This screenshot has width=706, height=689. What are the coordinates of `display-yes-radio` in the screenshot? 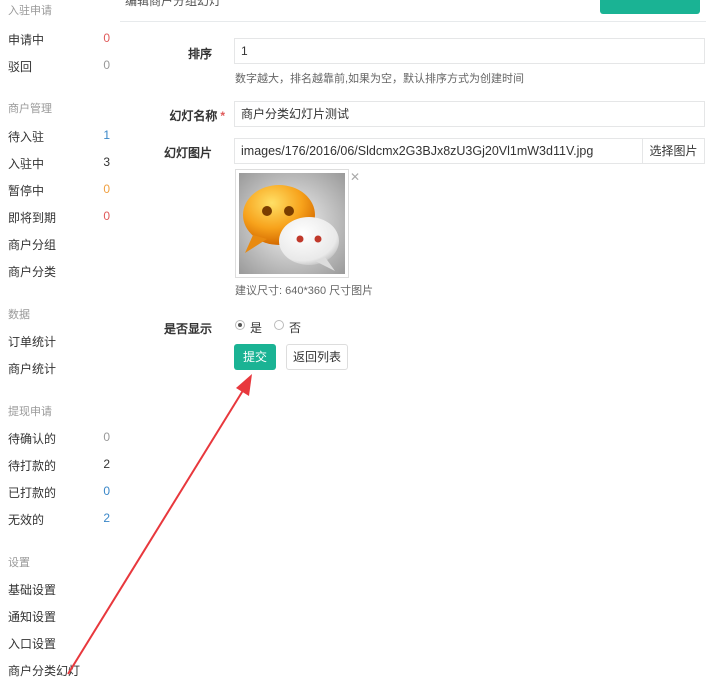 It's located at (240, 325).